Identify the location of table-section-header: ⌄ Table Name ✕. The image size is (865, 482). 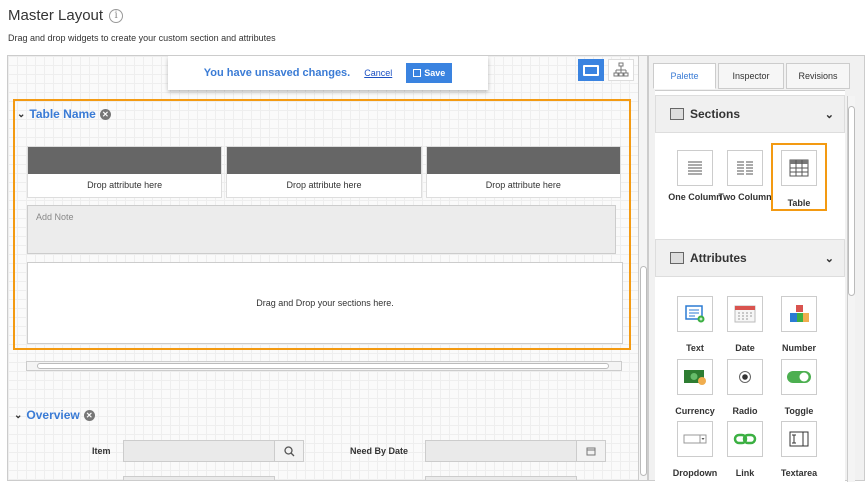
(64, 114).